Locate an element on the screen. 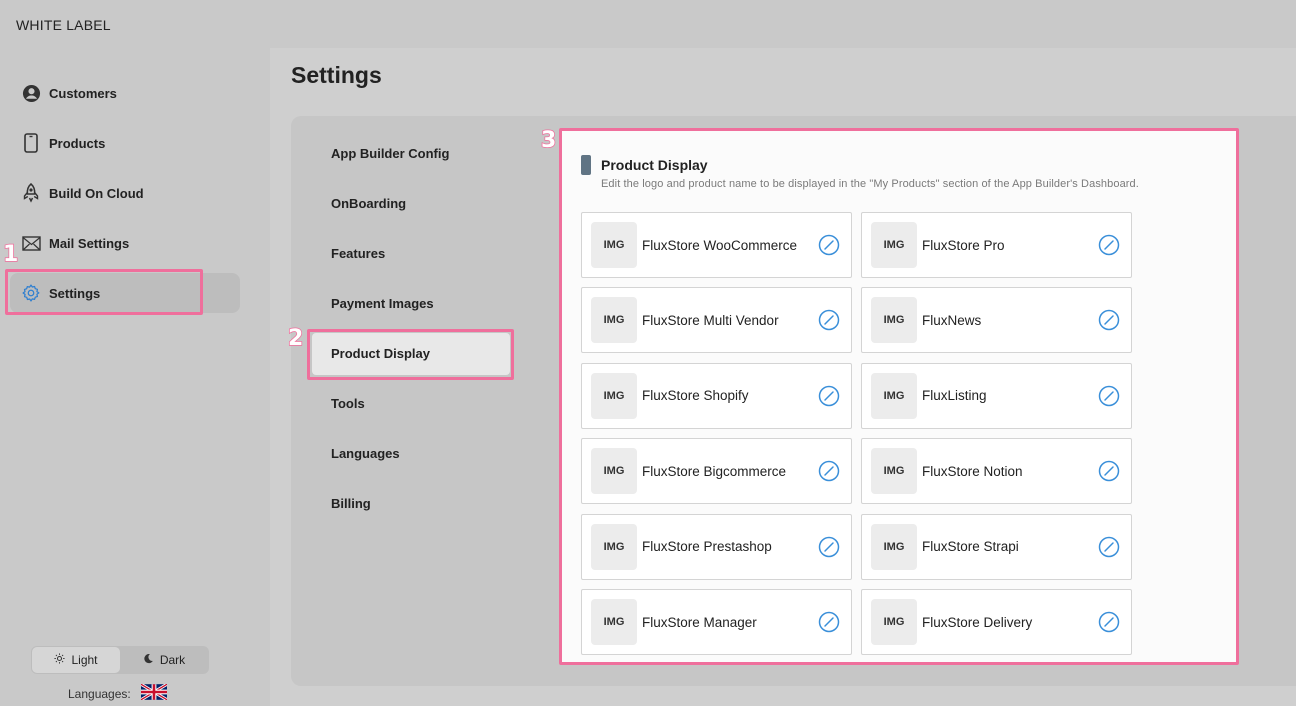 The image size is (1296, 706). product-card: IMG FluxStore Bigcommerce is located at coordinates (716, 471).